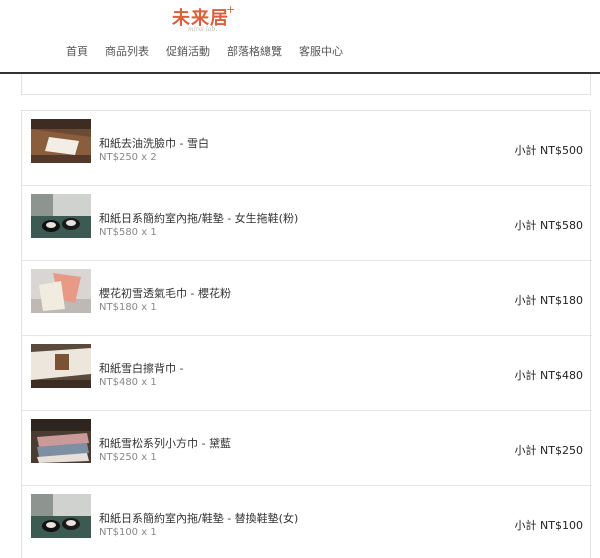  Describe the element at coordinates (307, 373) in the screenshot. I see `cart-item-row: 和紙雪白擦背巾 - NT$480 x 1 小計 NT$480` at that location.